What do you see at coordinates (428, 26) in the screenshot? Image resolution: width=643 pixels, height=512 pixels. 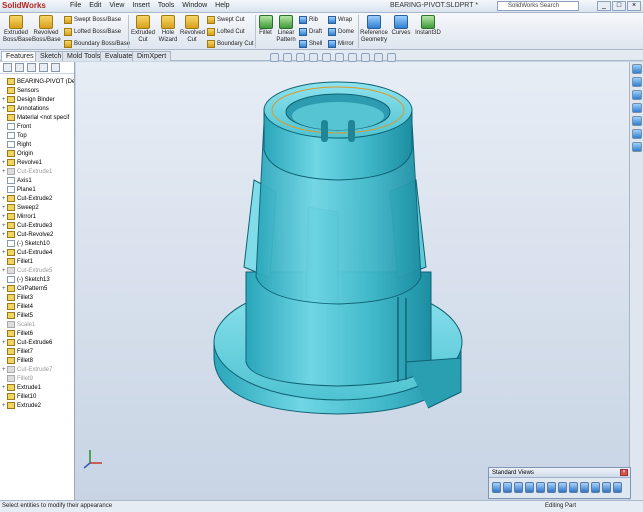 I see `instant3d-button: Instant3D` at bounding box center [428, 26].